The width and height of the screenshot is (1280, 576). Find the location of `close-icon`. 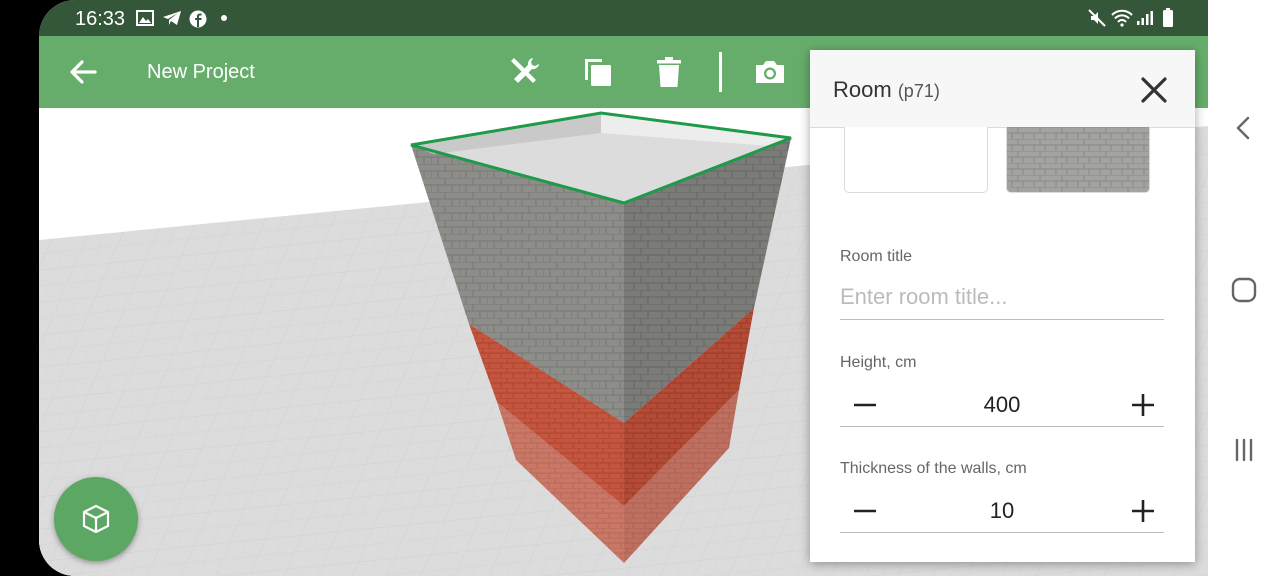

close-icon is located at coordinates (1154, 90).